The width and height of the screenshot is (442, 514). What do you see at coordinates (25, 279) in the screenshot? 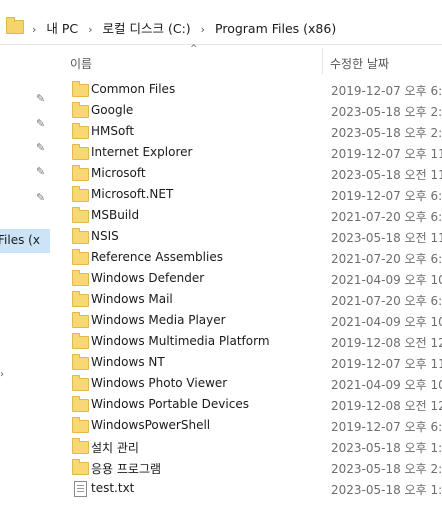
I see `navigation-pane: ✎ ✎ ✎ ✎ Files (x ✎ ›` at bounding box center [25, 279].